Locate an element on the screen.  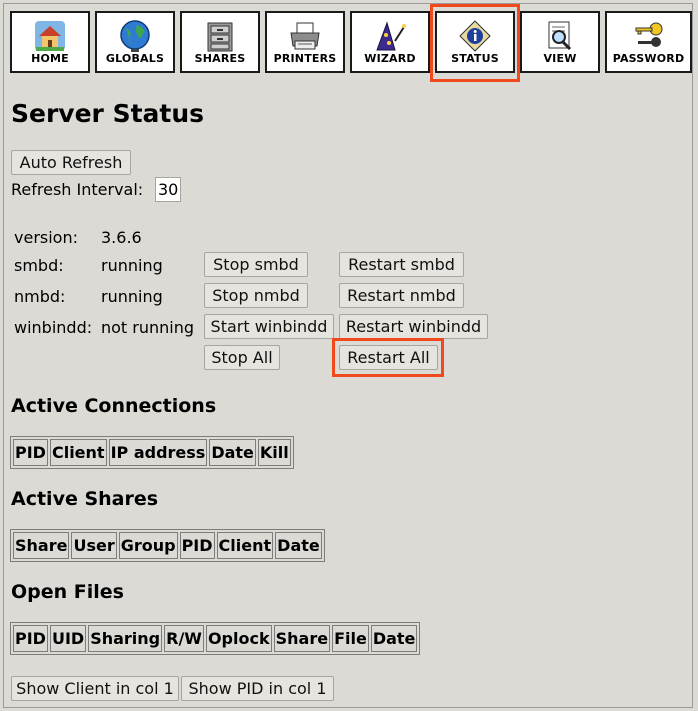
show-client-button: Show Client in col 1 is located at coordinates (95, 688).